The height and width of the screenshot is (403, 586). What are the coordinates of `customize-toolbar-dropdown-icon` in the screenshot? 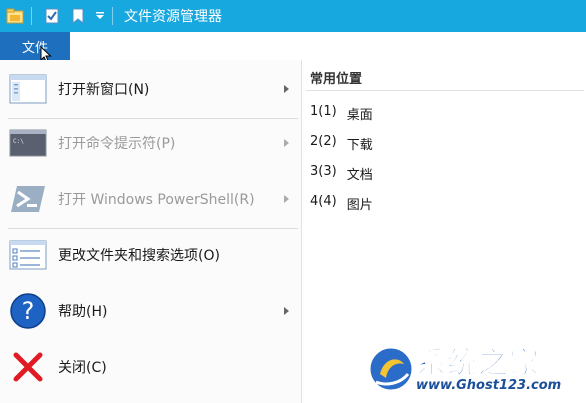 It's located at (100, 16).